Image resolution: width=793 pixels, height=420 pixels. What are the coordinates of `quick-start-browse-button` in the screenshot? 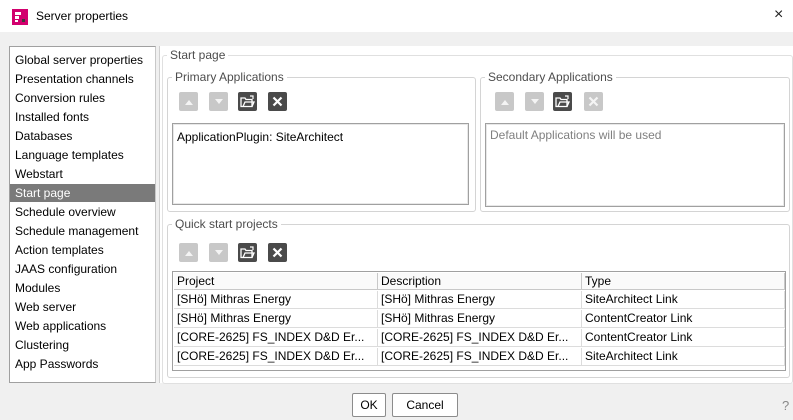 It's located at (247, 252).